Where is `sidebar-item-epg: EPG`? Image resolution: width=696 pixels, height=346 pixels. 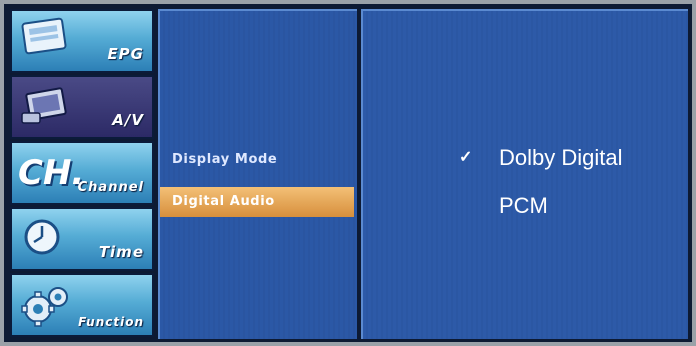 sidebar-item-epg: EPG is located at coordinates (82, 41).